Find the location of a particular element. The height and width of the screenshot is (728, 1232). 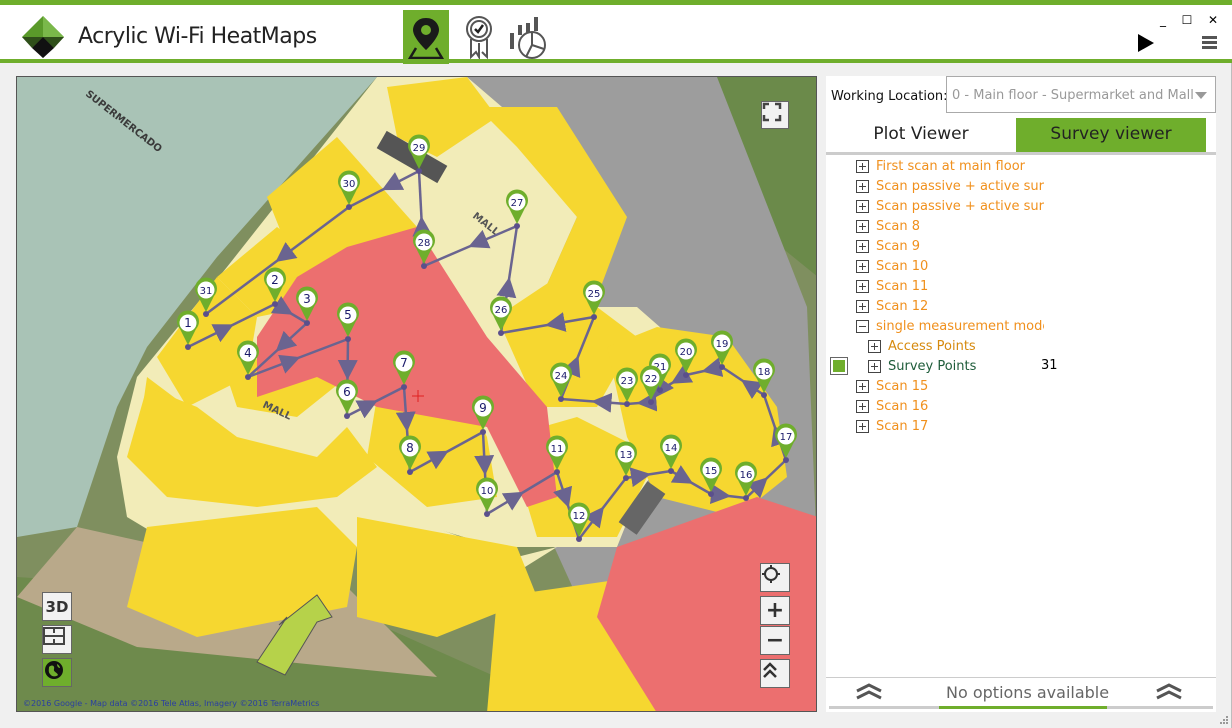

tree-item-label: First scan at main floor is located at coordinates (950, 166).